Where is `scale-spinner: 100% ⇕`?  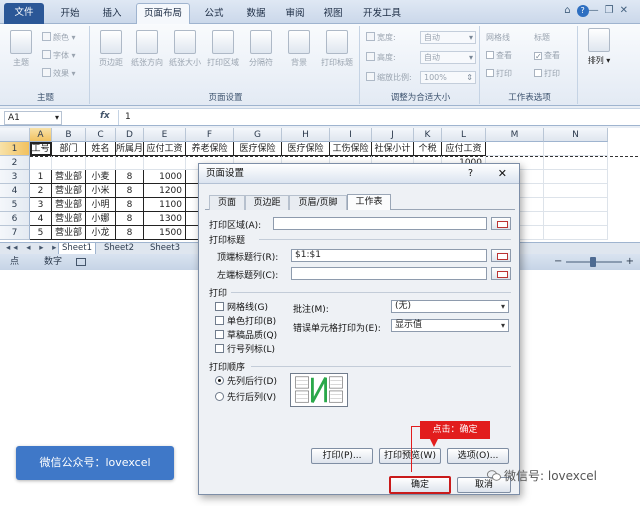
scale-spinner: 100% ⇕ is located at coordinates (448, 77).